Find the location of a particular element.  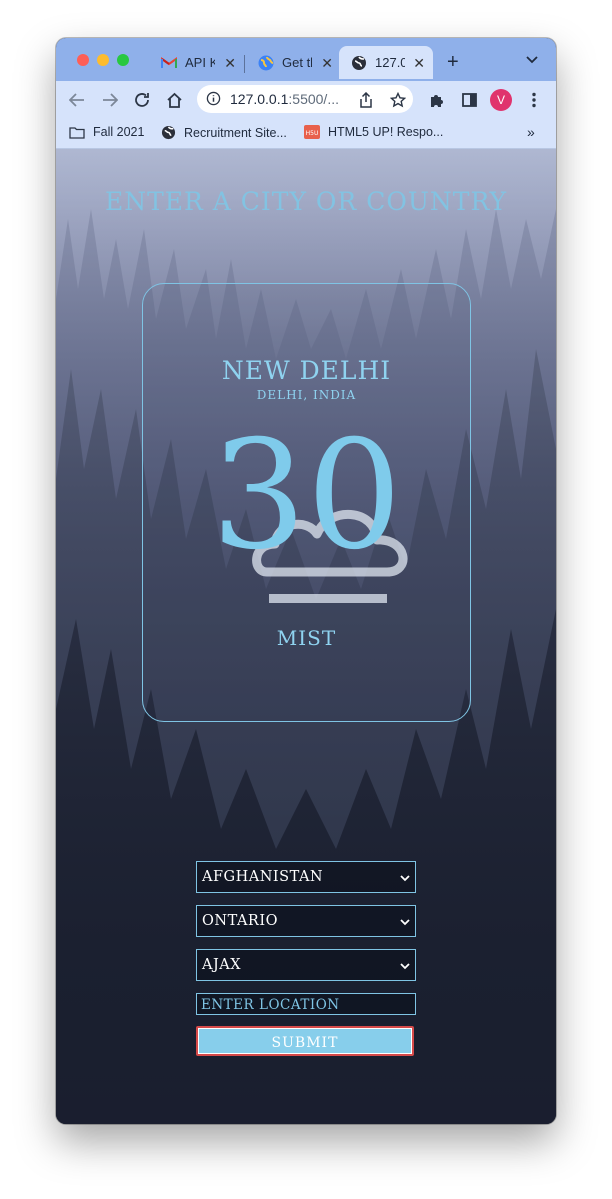

city-name: NEW DELHI is located at coordinates (306, 370).